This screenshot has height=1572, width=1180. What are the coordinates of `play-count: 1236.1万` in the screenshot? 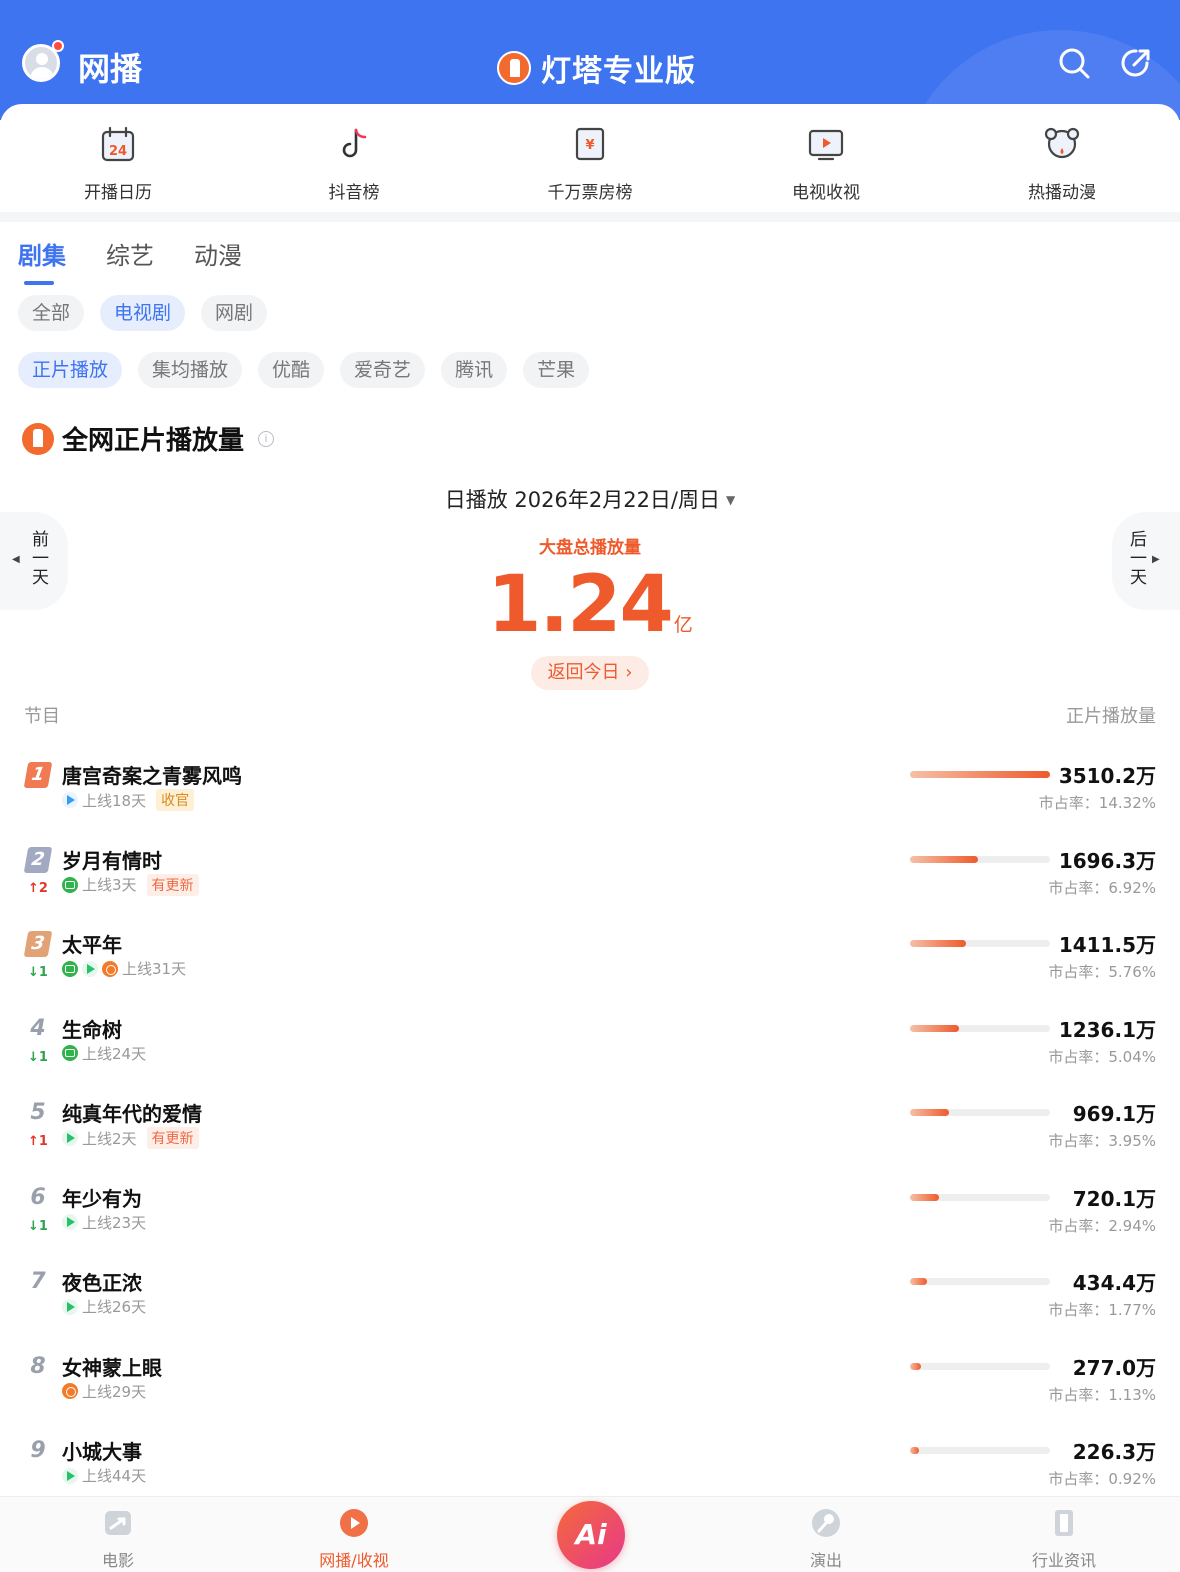 It's located at (1107, 1029).